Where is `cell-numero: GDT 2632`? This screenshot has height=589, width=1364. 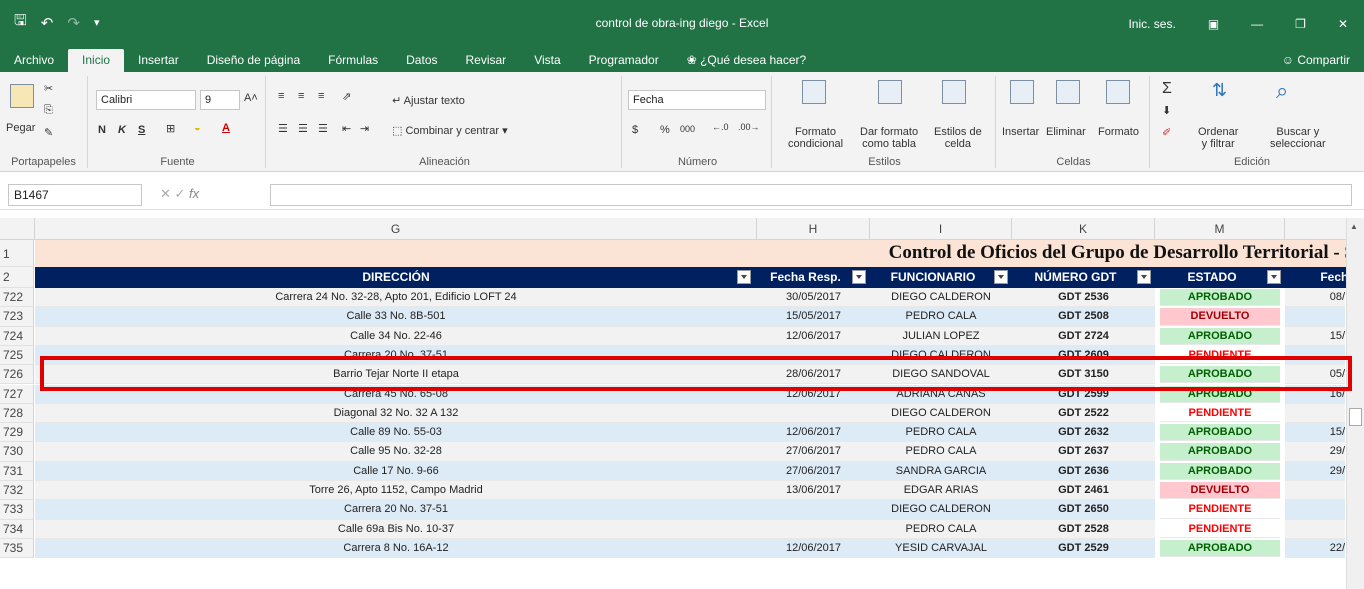 cell-numero: GDT 2632 is located at coordinates (1083, 433).